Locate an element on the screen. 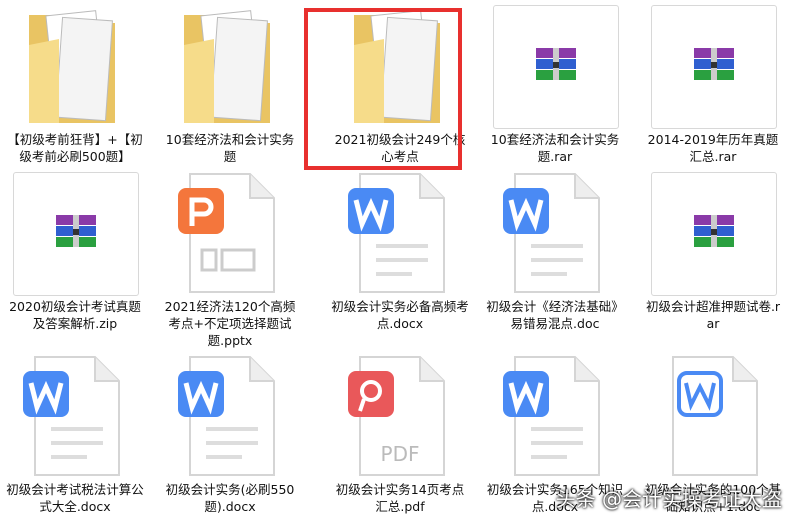 This screenshot has height=520, width=794. pdf-badge: PDF is located at coordinates (400, 454).